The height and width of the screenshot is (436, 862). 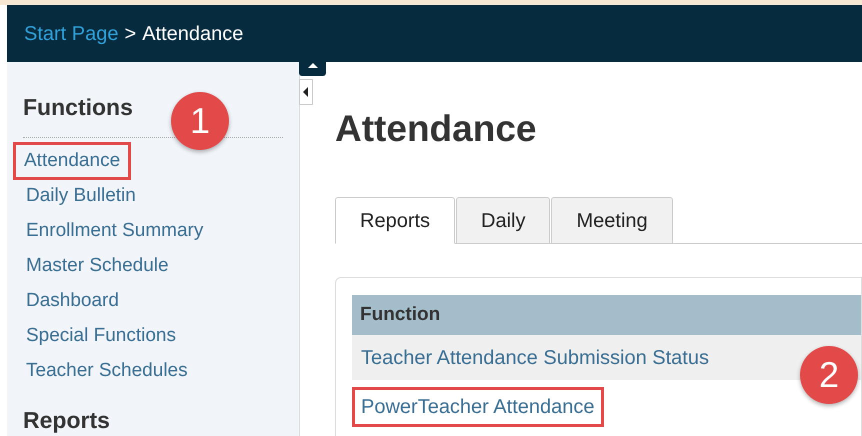 I want to click on tab: Daily, so click(x=503, y=220).